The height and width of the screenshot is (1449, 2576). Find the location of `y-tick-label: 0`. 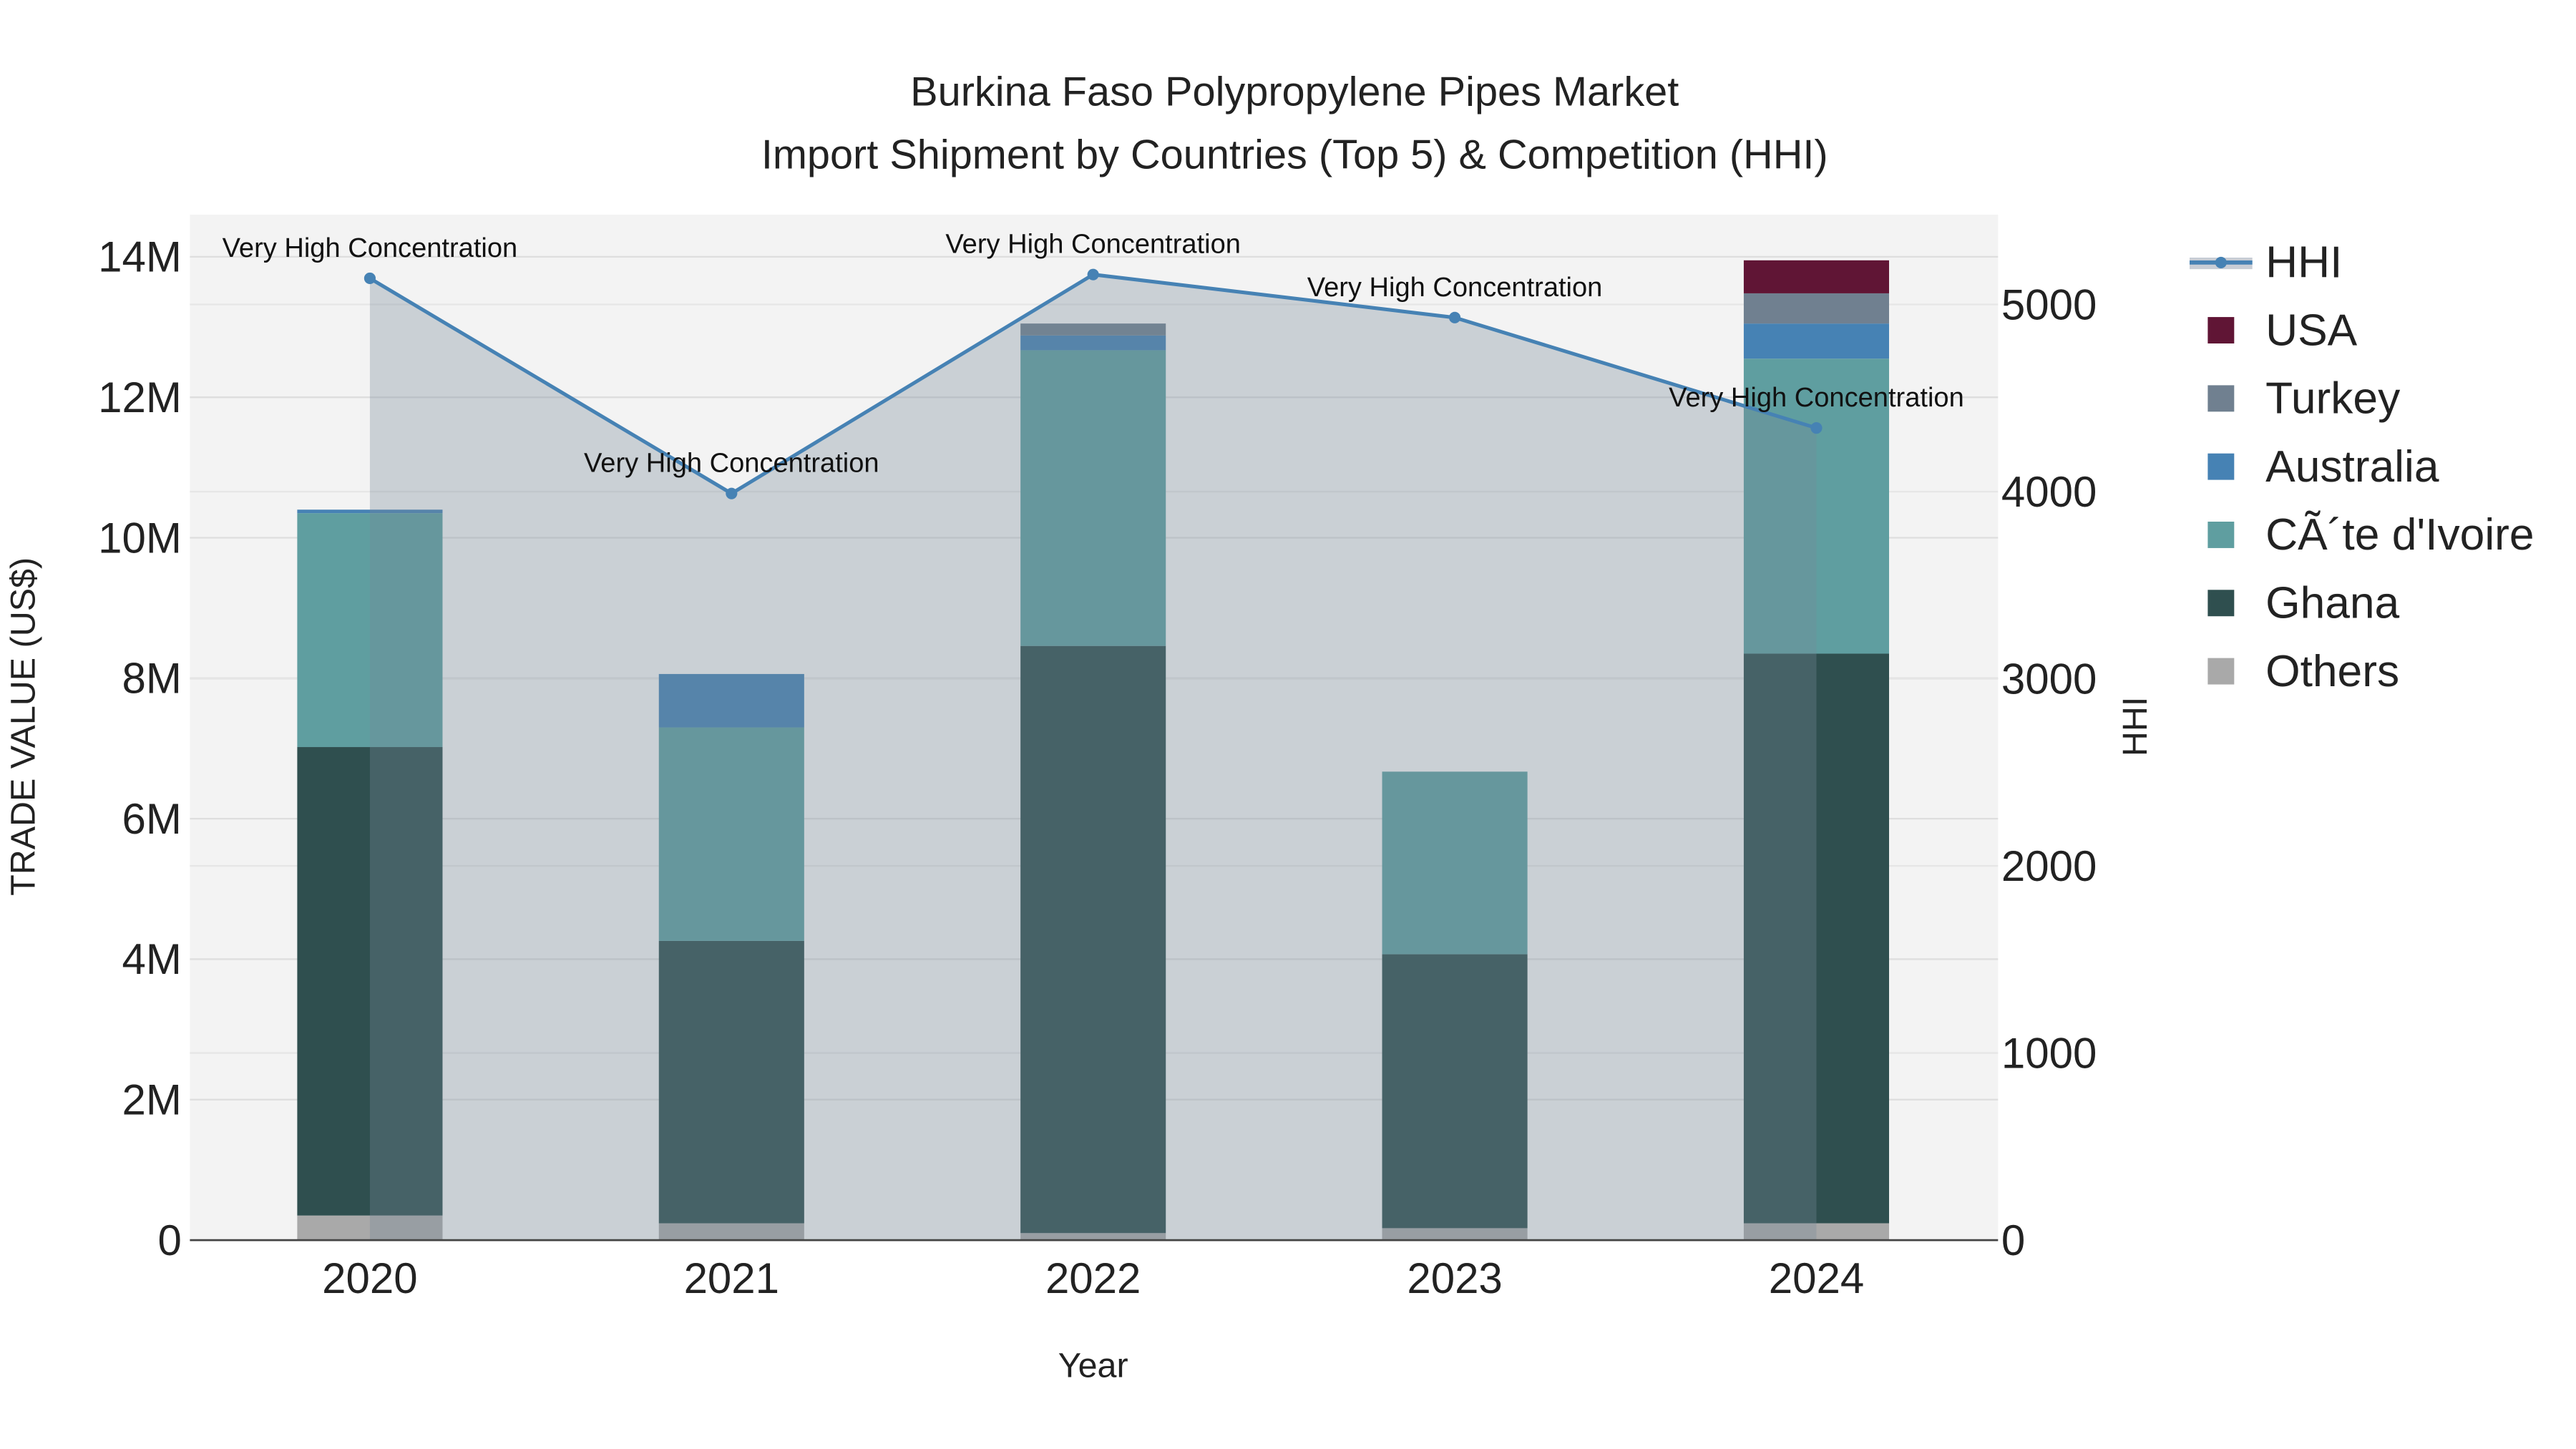

y-tick-label: 0 is located at coordinates (169, 1240).